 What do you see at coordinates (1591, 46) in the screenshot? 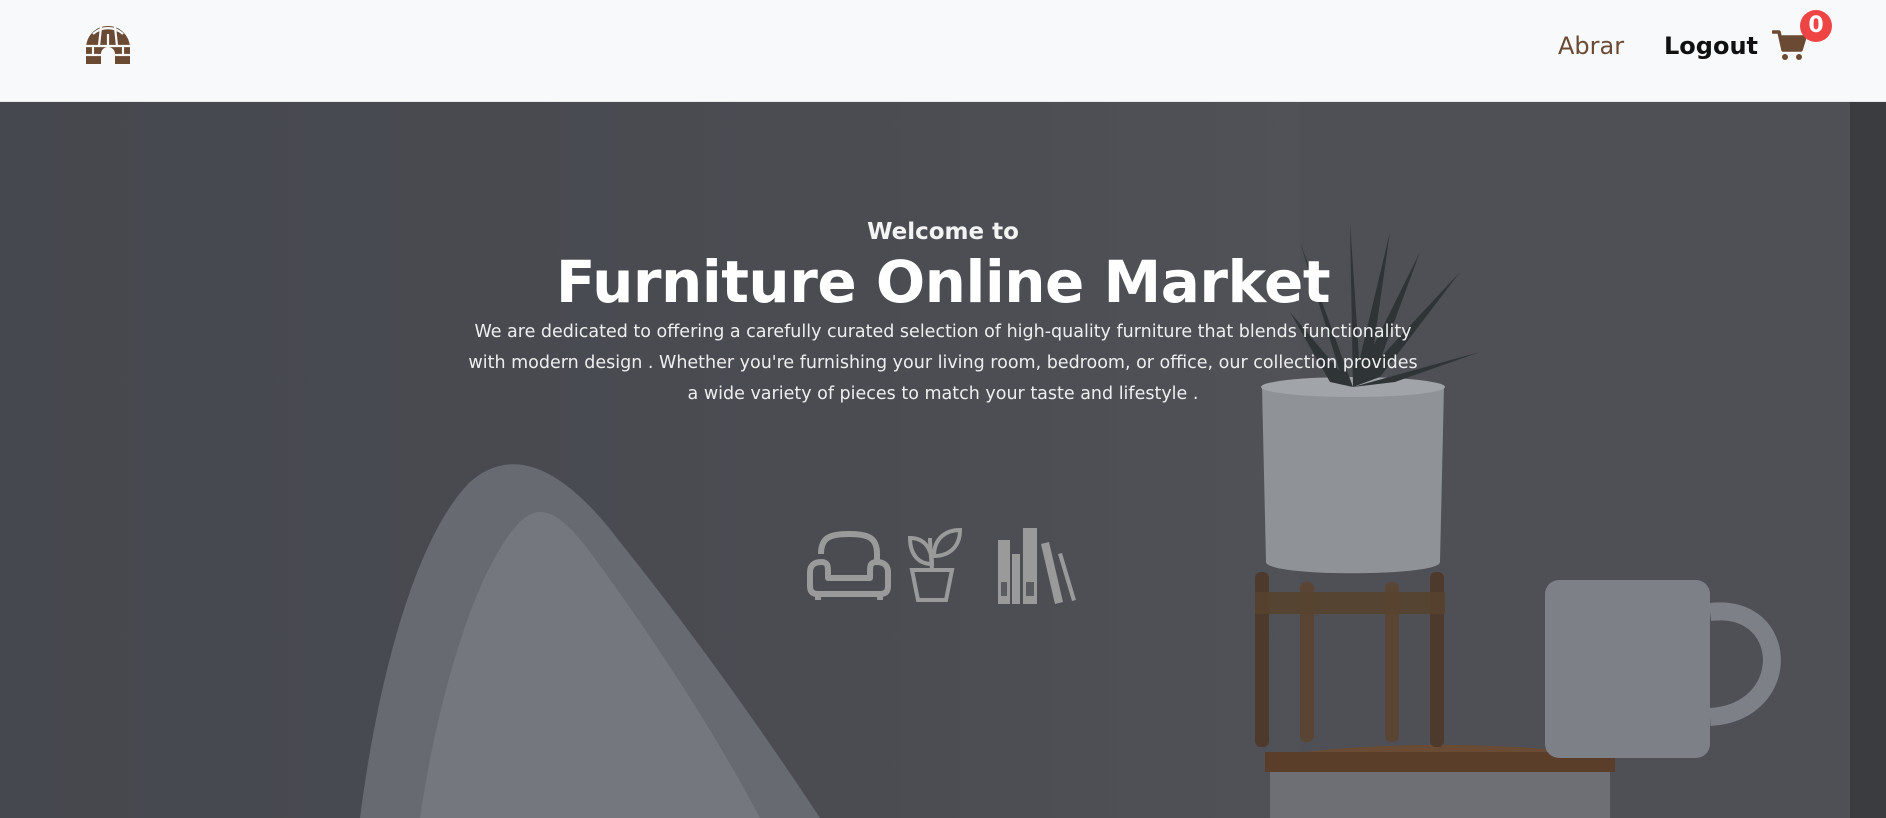
I see `user-link: Abrar` at bounding box center [1591, 46].